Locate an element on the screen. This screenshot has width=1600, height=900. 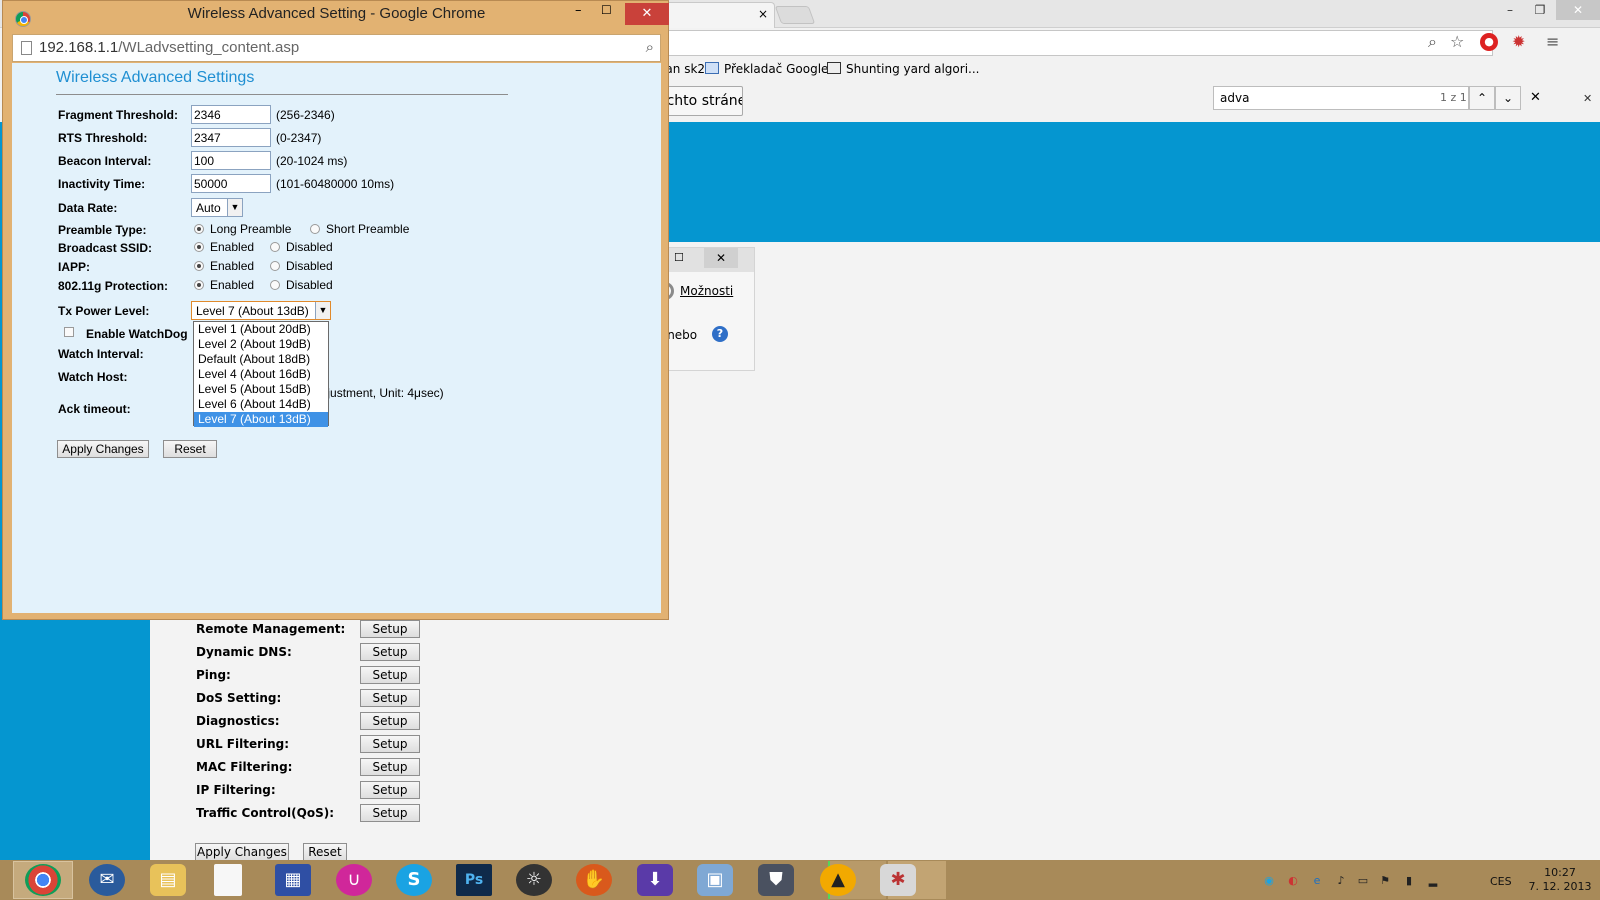
cat-paw-icon: ✋ is located at coordinates (594, 880).